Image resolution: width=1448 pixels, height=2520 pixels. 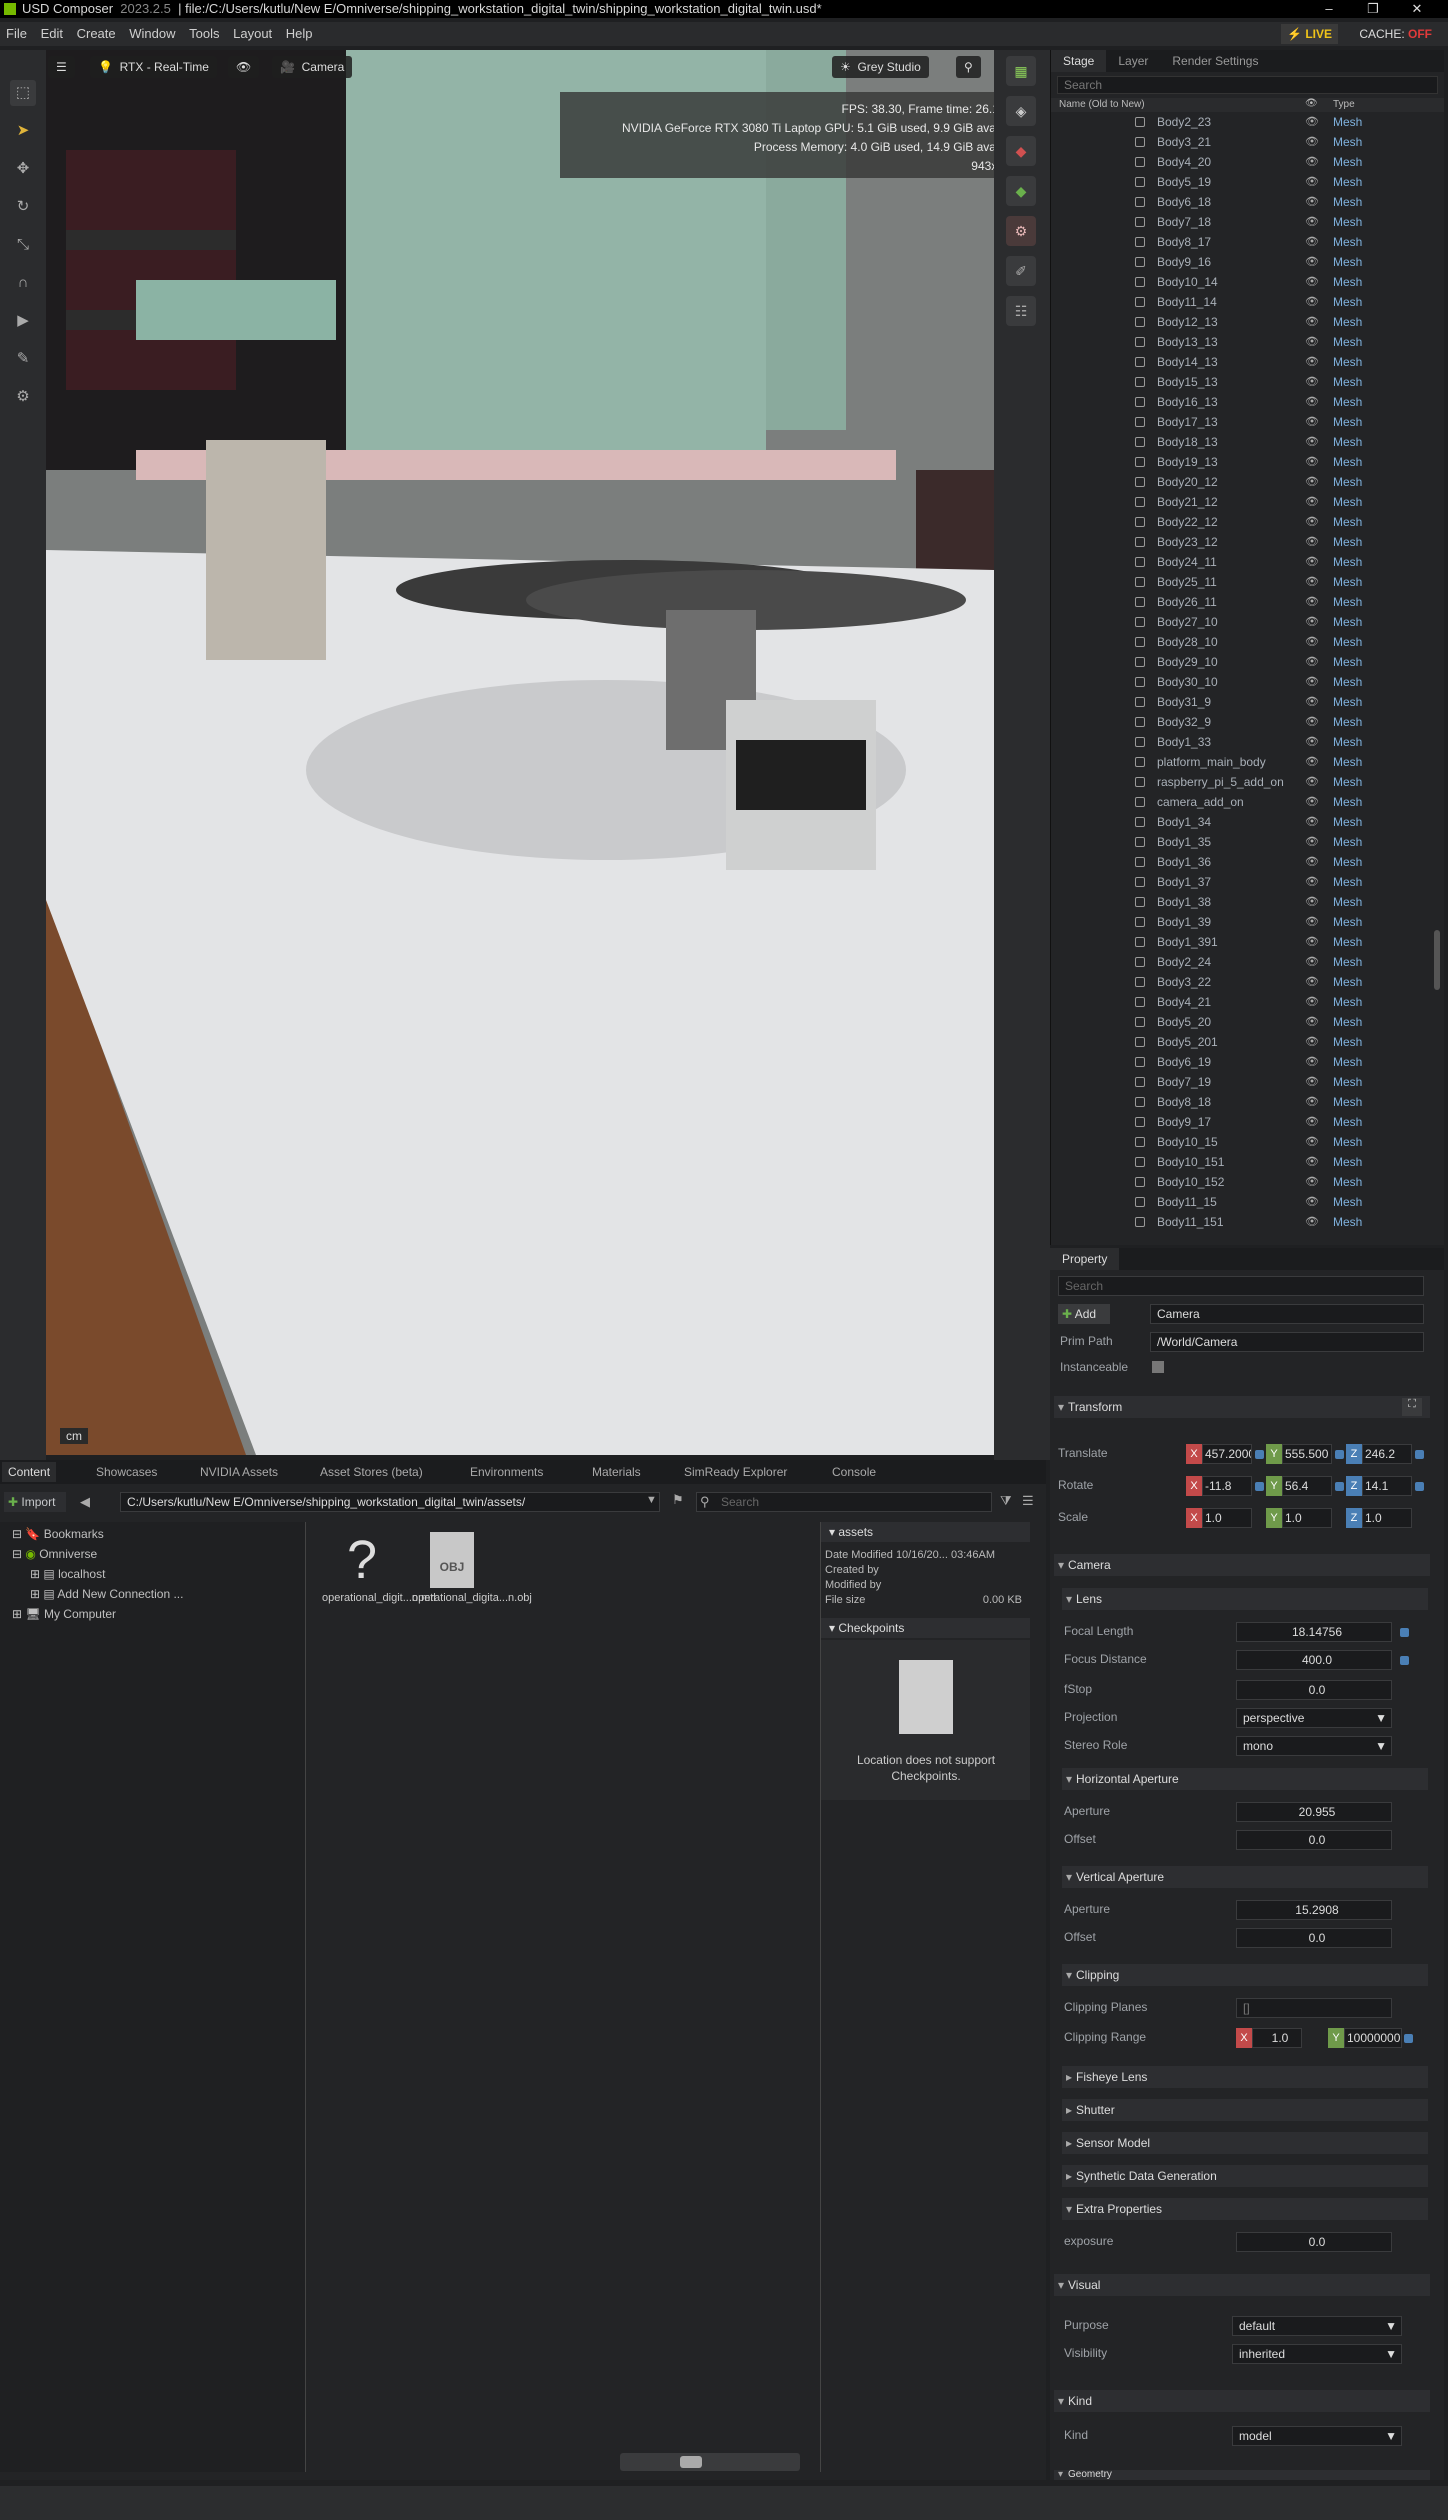 I want to click on v-aperture-field: 15.2908, so click(x=1314, y=1910).